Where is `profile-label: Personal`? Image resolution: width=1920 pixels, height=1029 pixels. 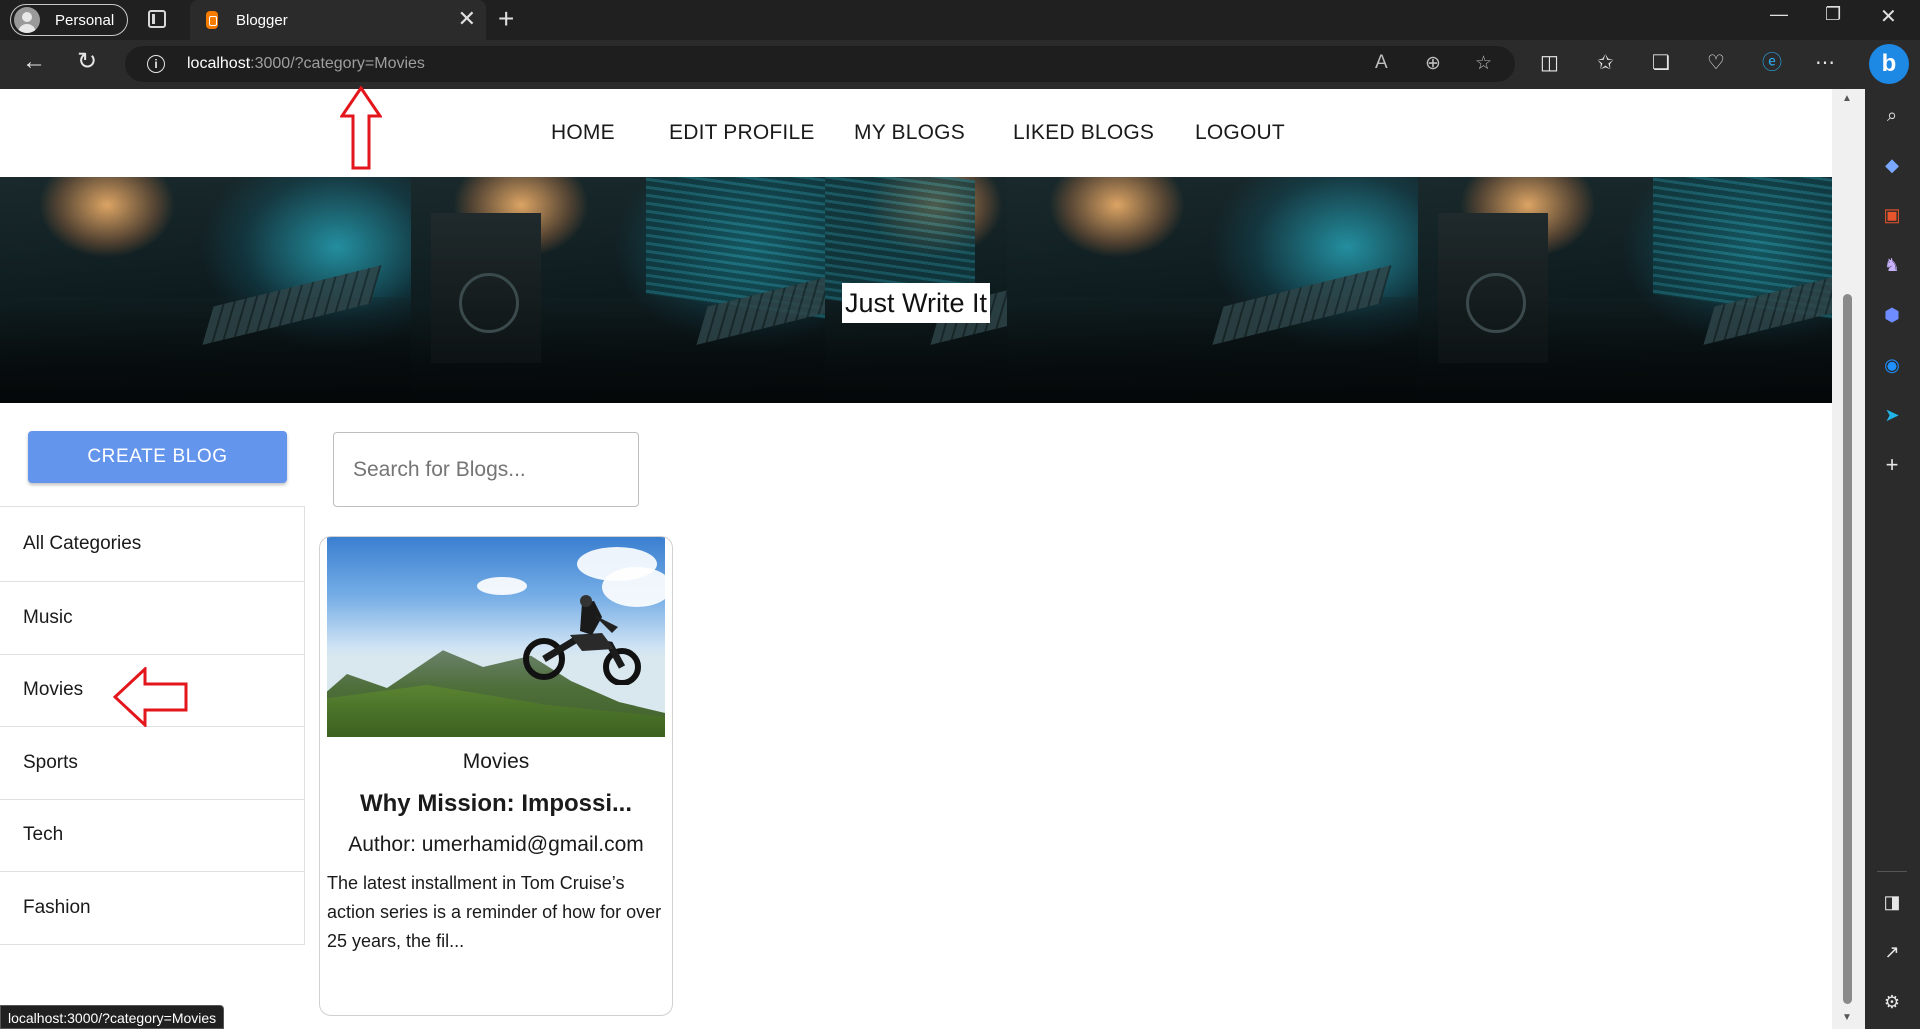 profile-label: Personal is located at coordinates (85, 20).